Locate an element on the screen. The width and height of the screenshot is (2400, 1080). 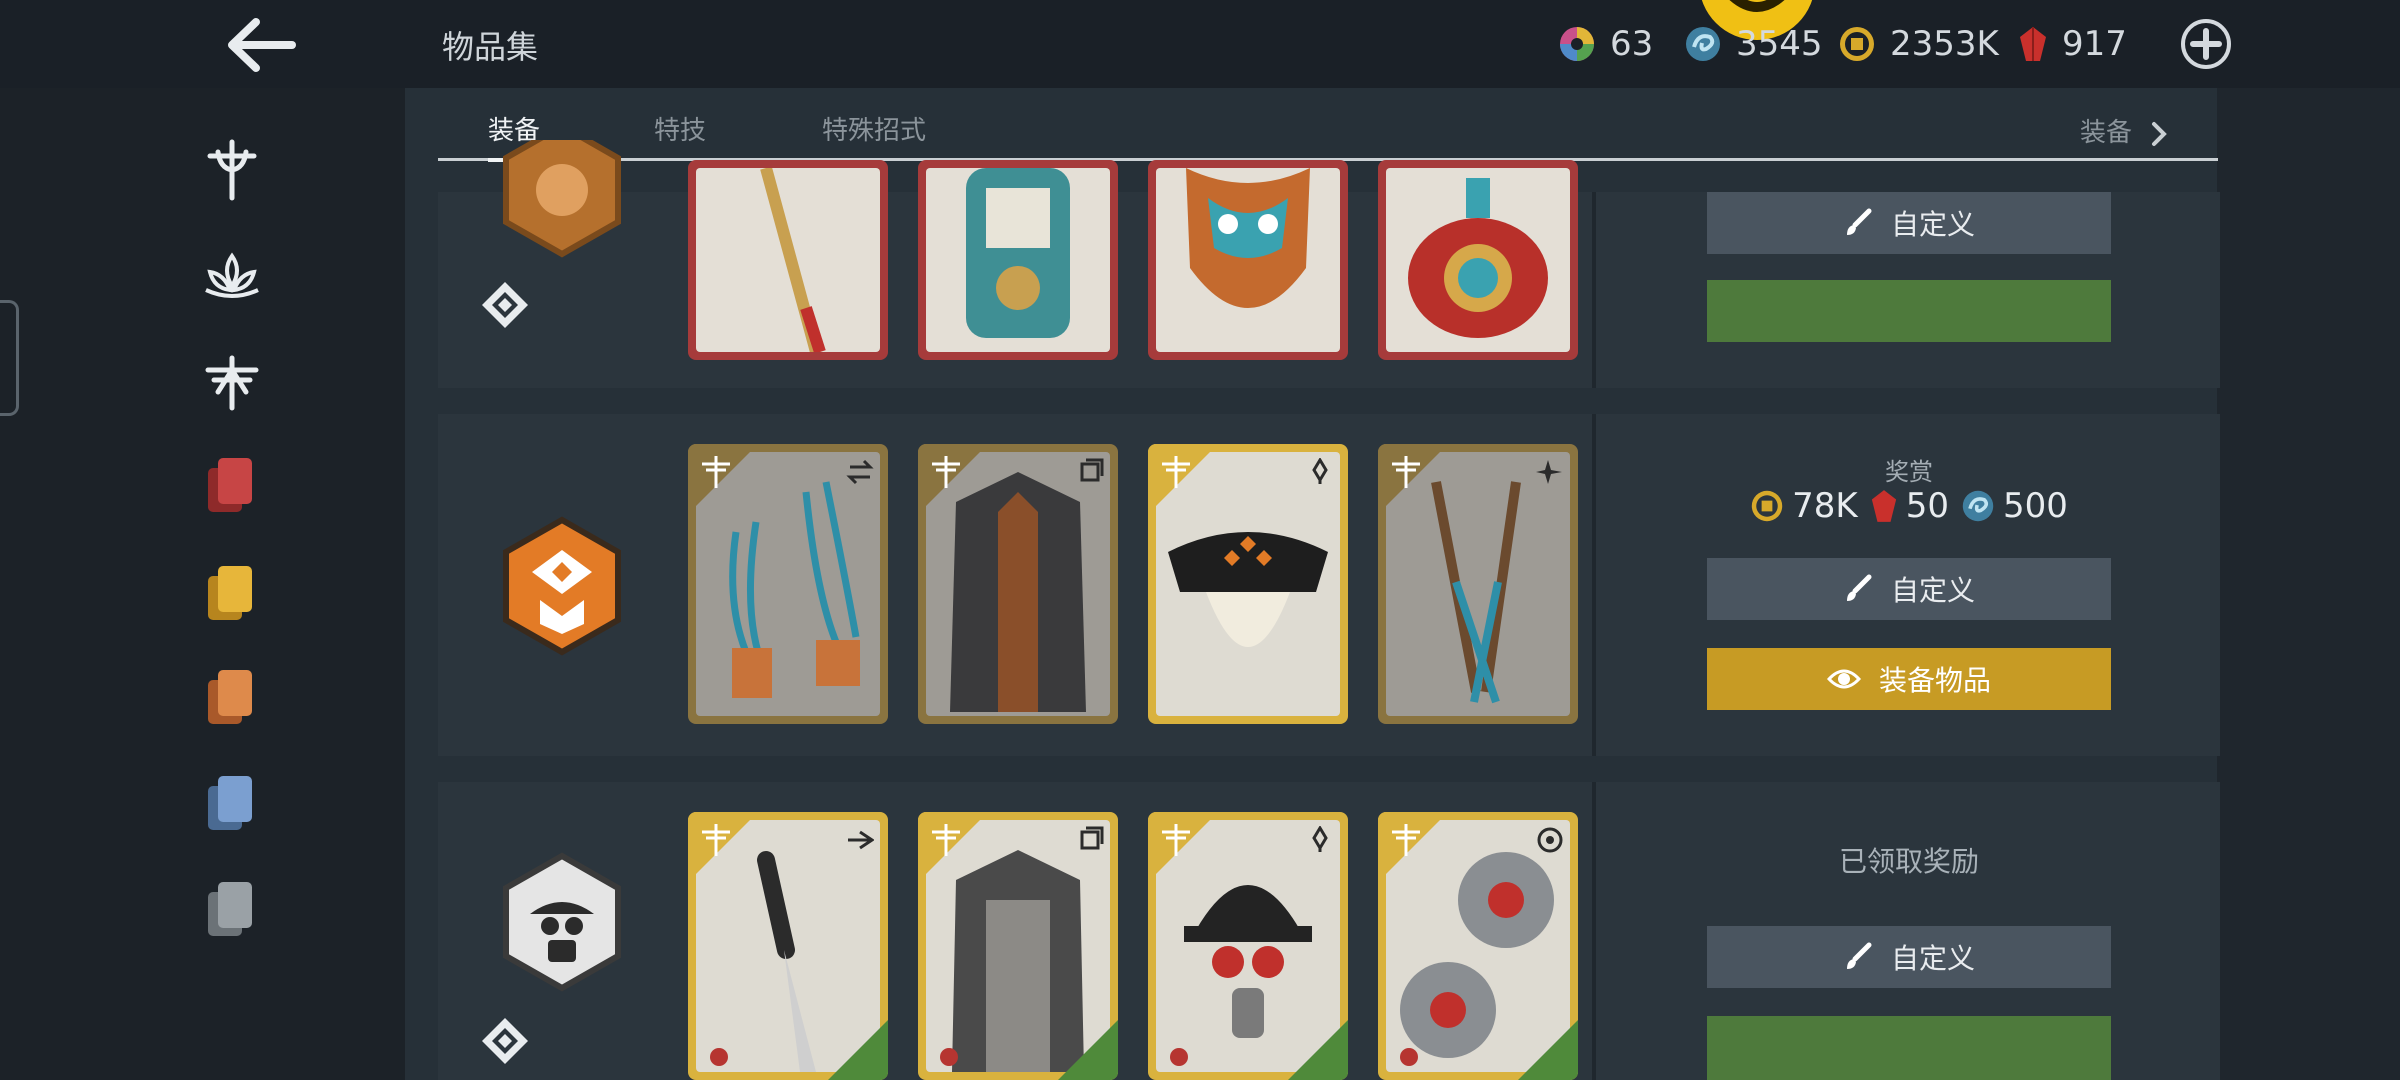
sidebar-item-weapons is located at coordinates (232, 170).